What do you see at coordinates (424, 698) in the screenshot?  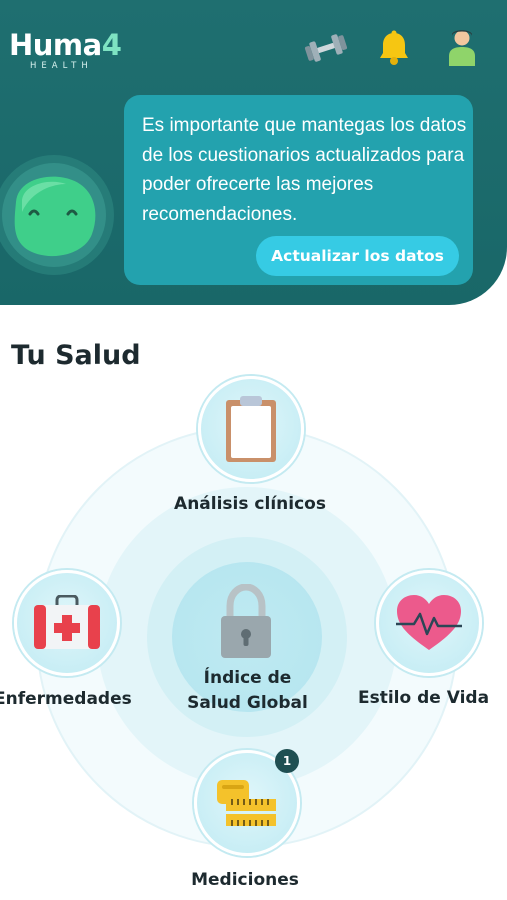 I see `lifestyle-label: Estilo de Vida` at bounding box center [424, 698].